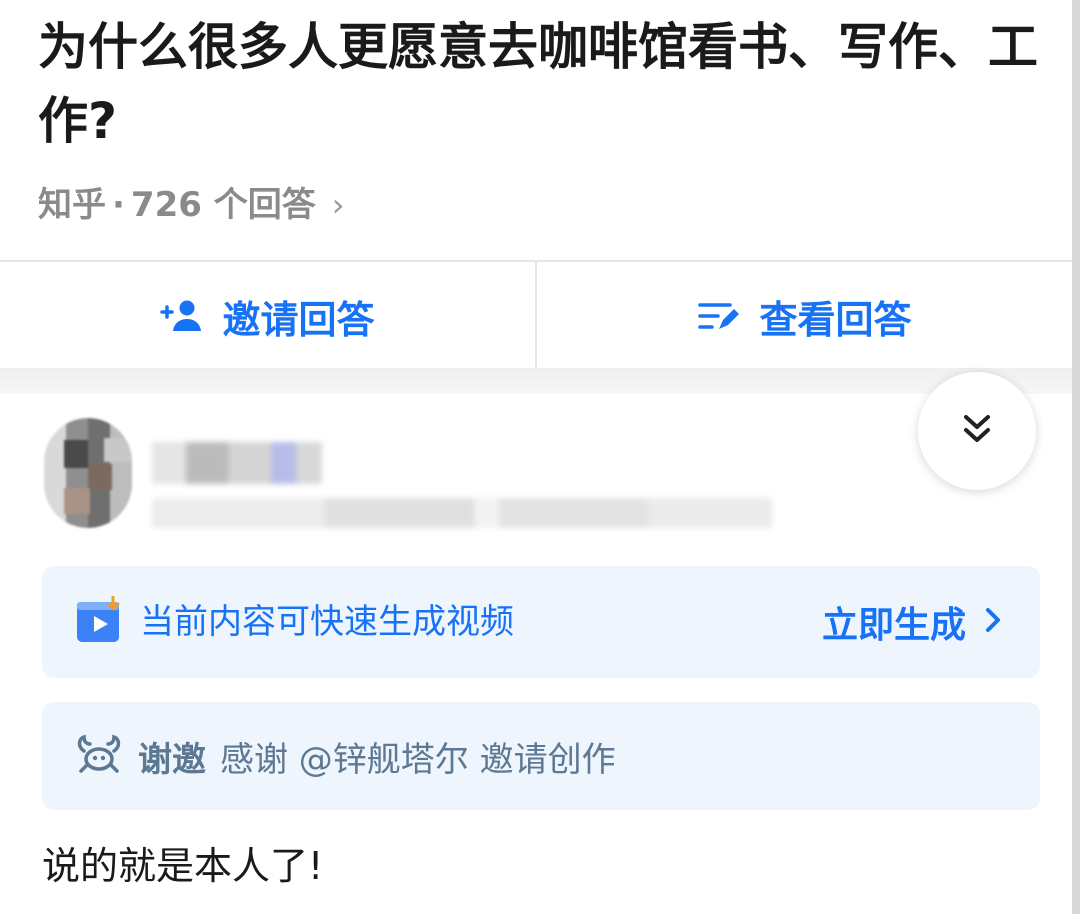 This screenshot has width=1080, height=914. I want to click on view-answers-button: 查看回答, so click(803, 316).